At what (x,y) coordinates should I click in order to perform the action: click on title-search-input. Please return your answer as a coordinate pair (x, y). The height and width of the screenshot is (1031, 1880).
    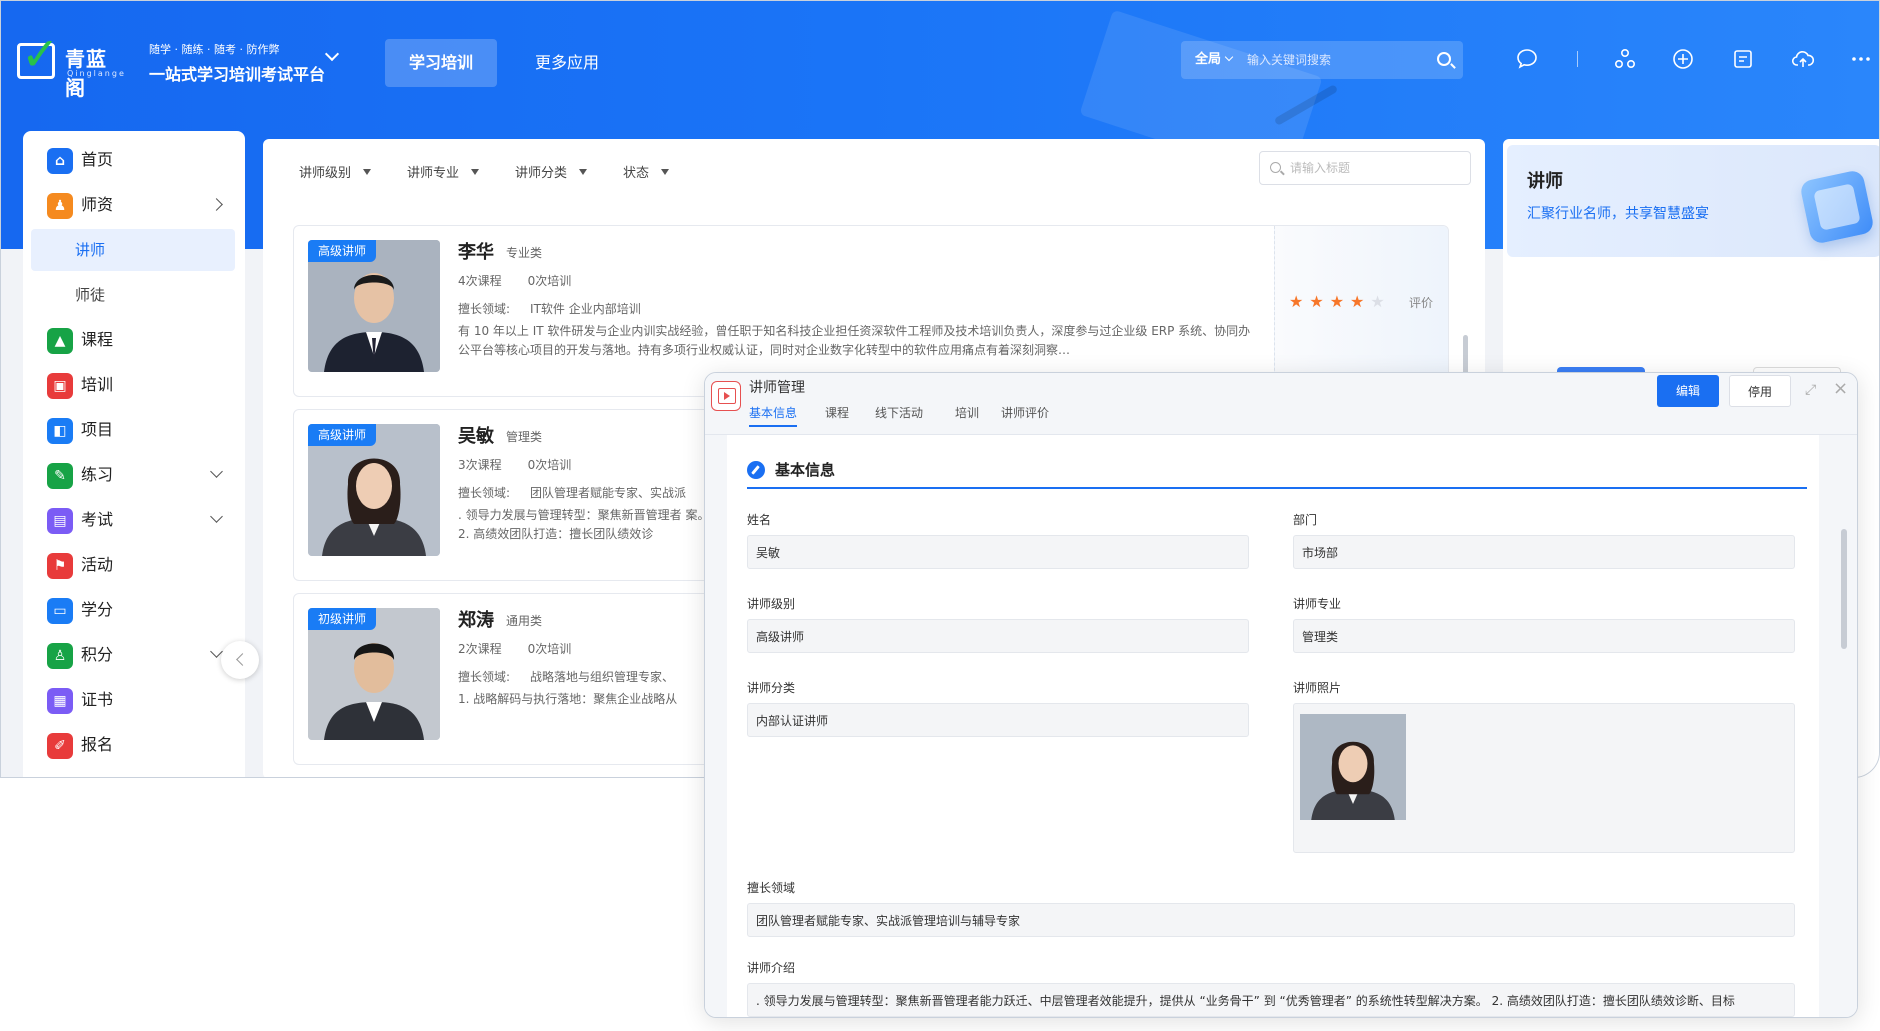
    Looking at the image, I should click on (1375, 168).